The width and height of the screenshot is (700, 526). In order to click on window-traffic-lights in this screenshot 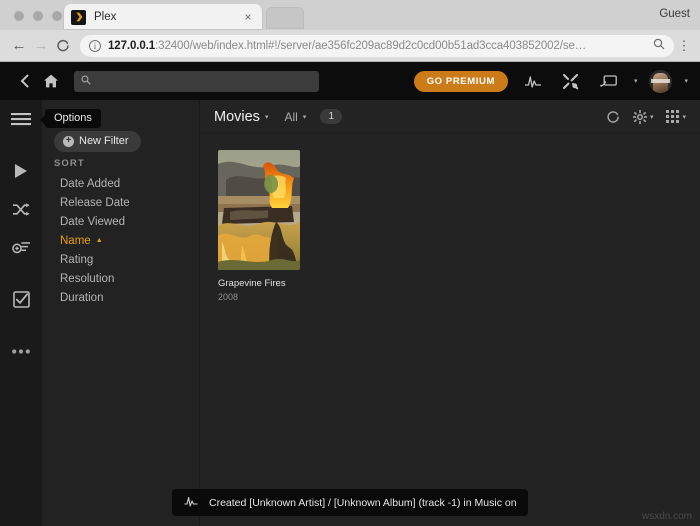, I will do `click(38, 16)`.